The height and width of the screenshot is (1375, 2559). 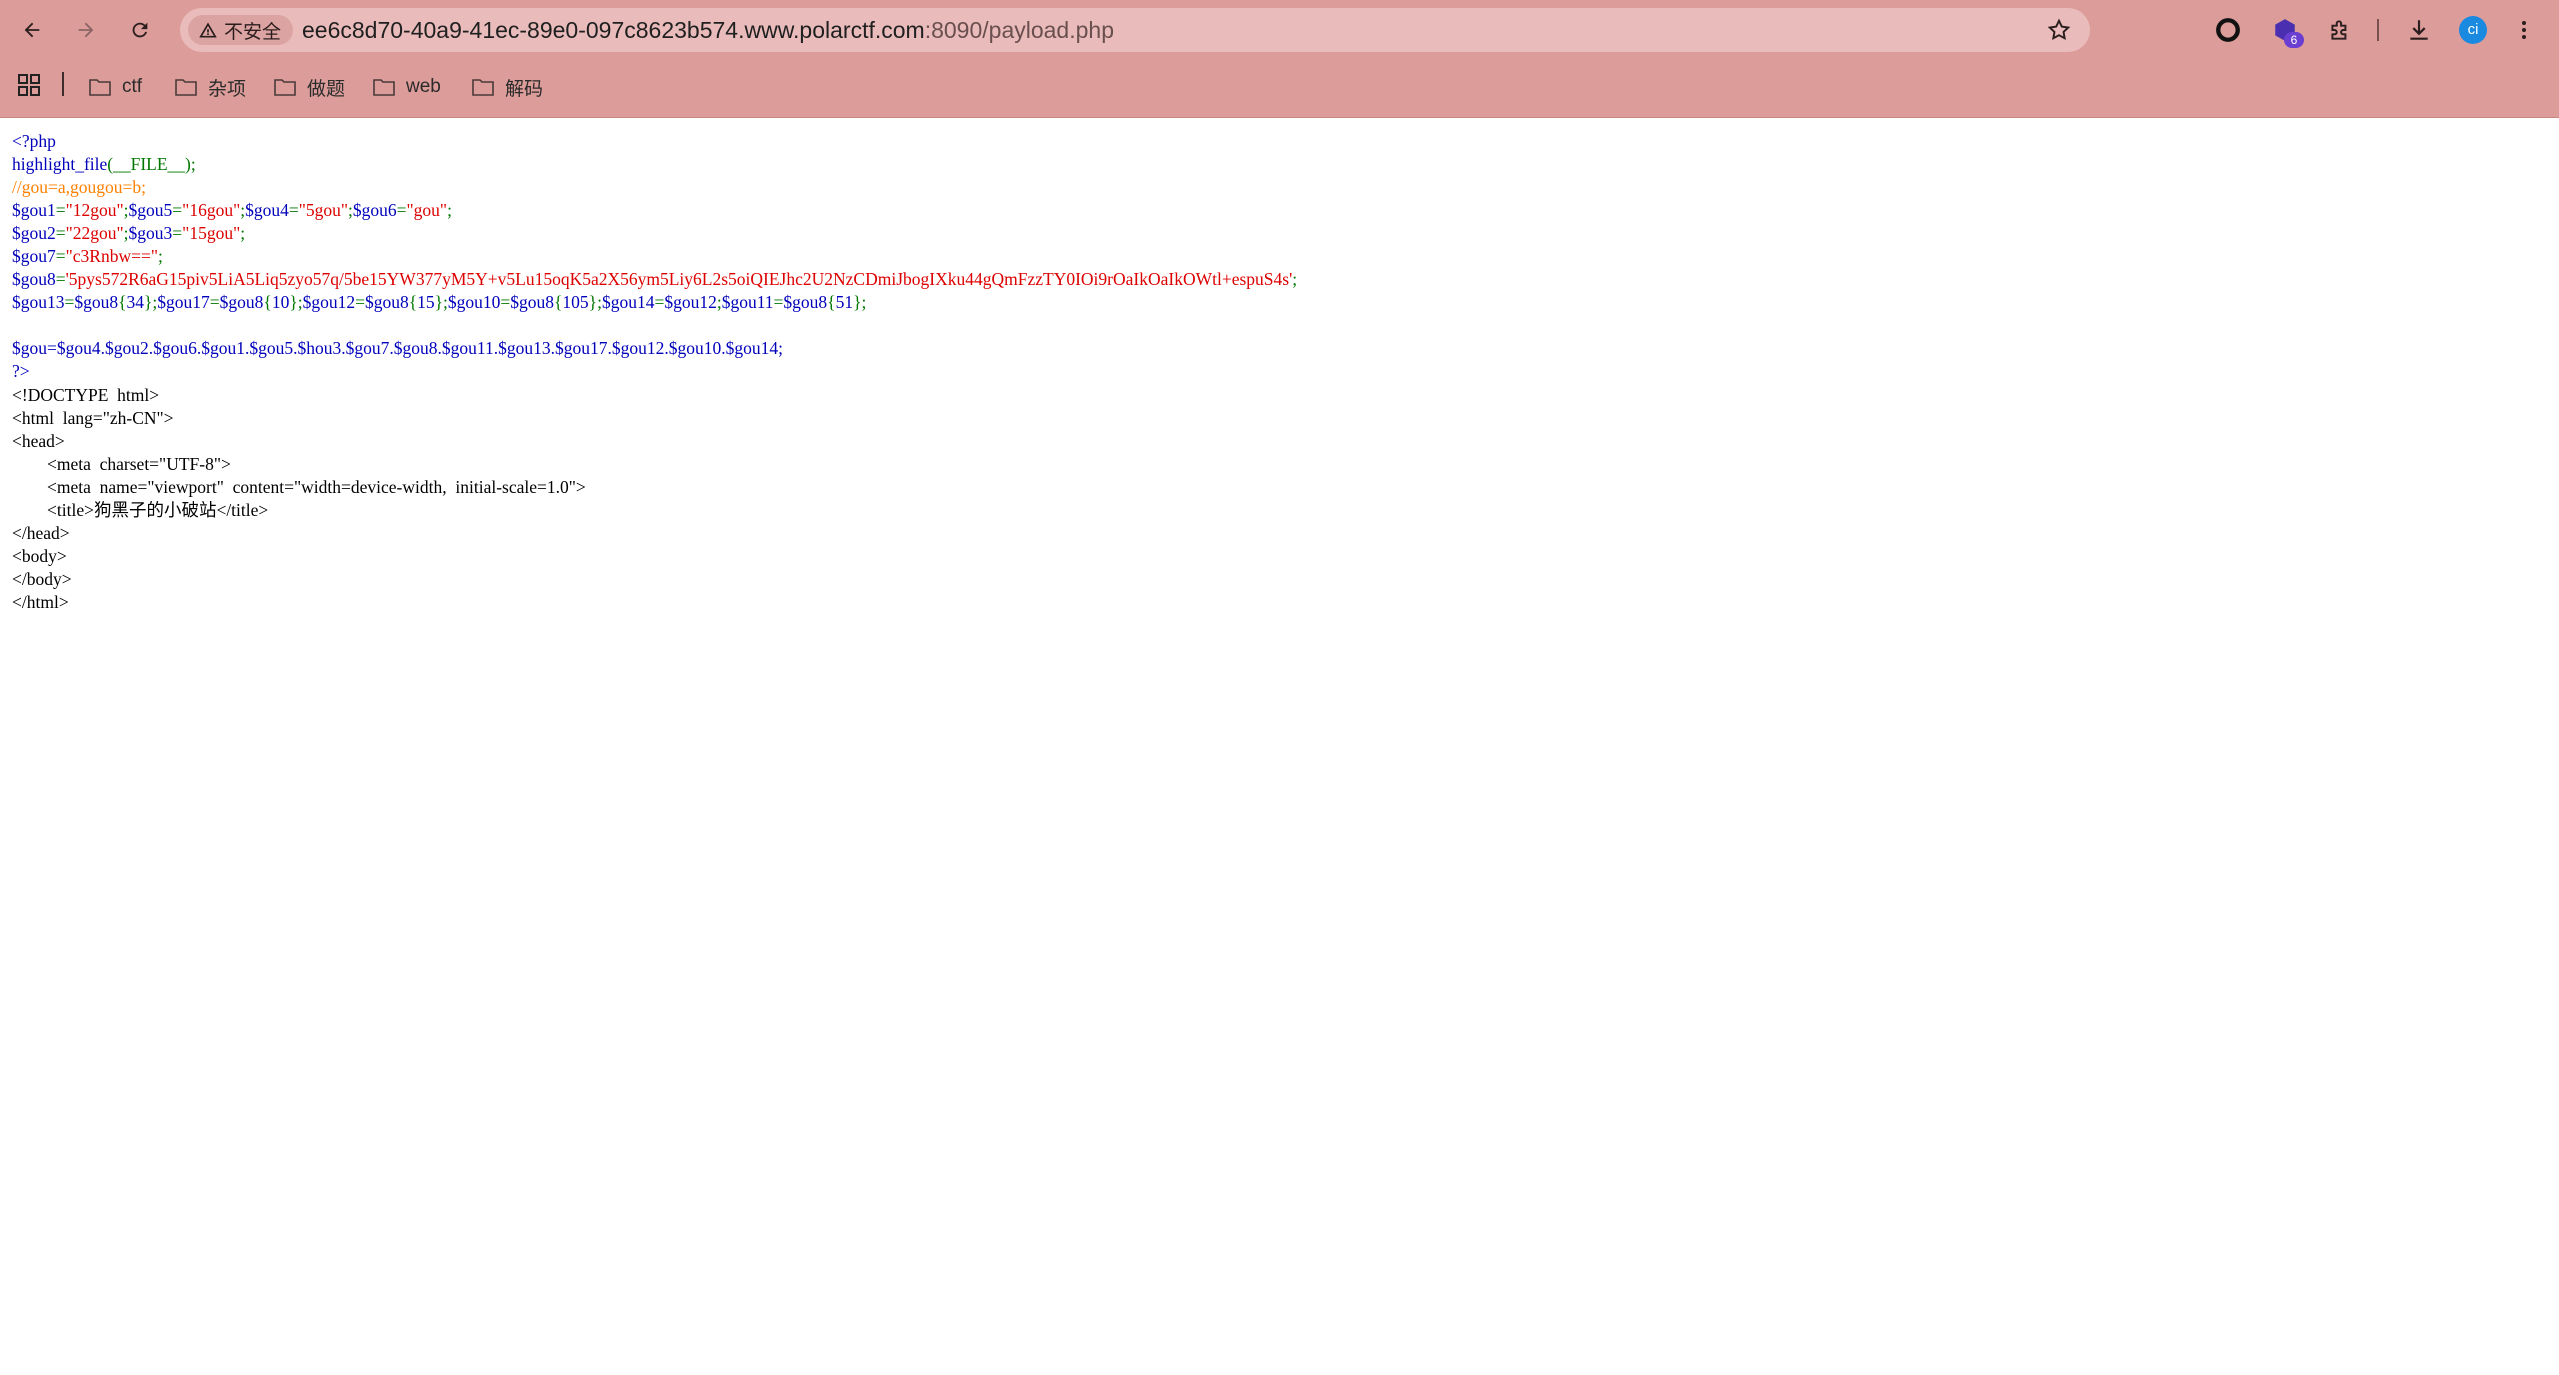 I want to click on html-line: <title>狗黑子的小破站</title>, so click(x=140, y=510).